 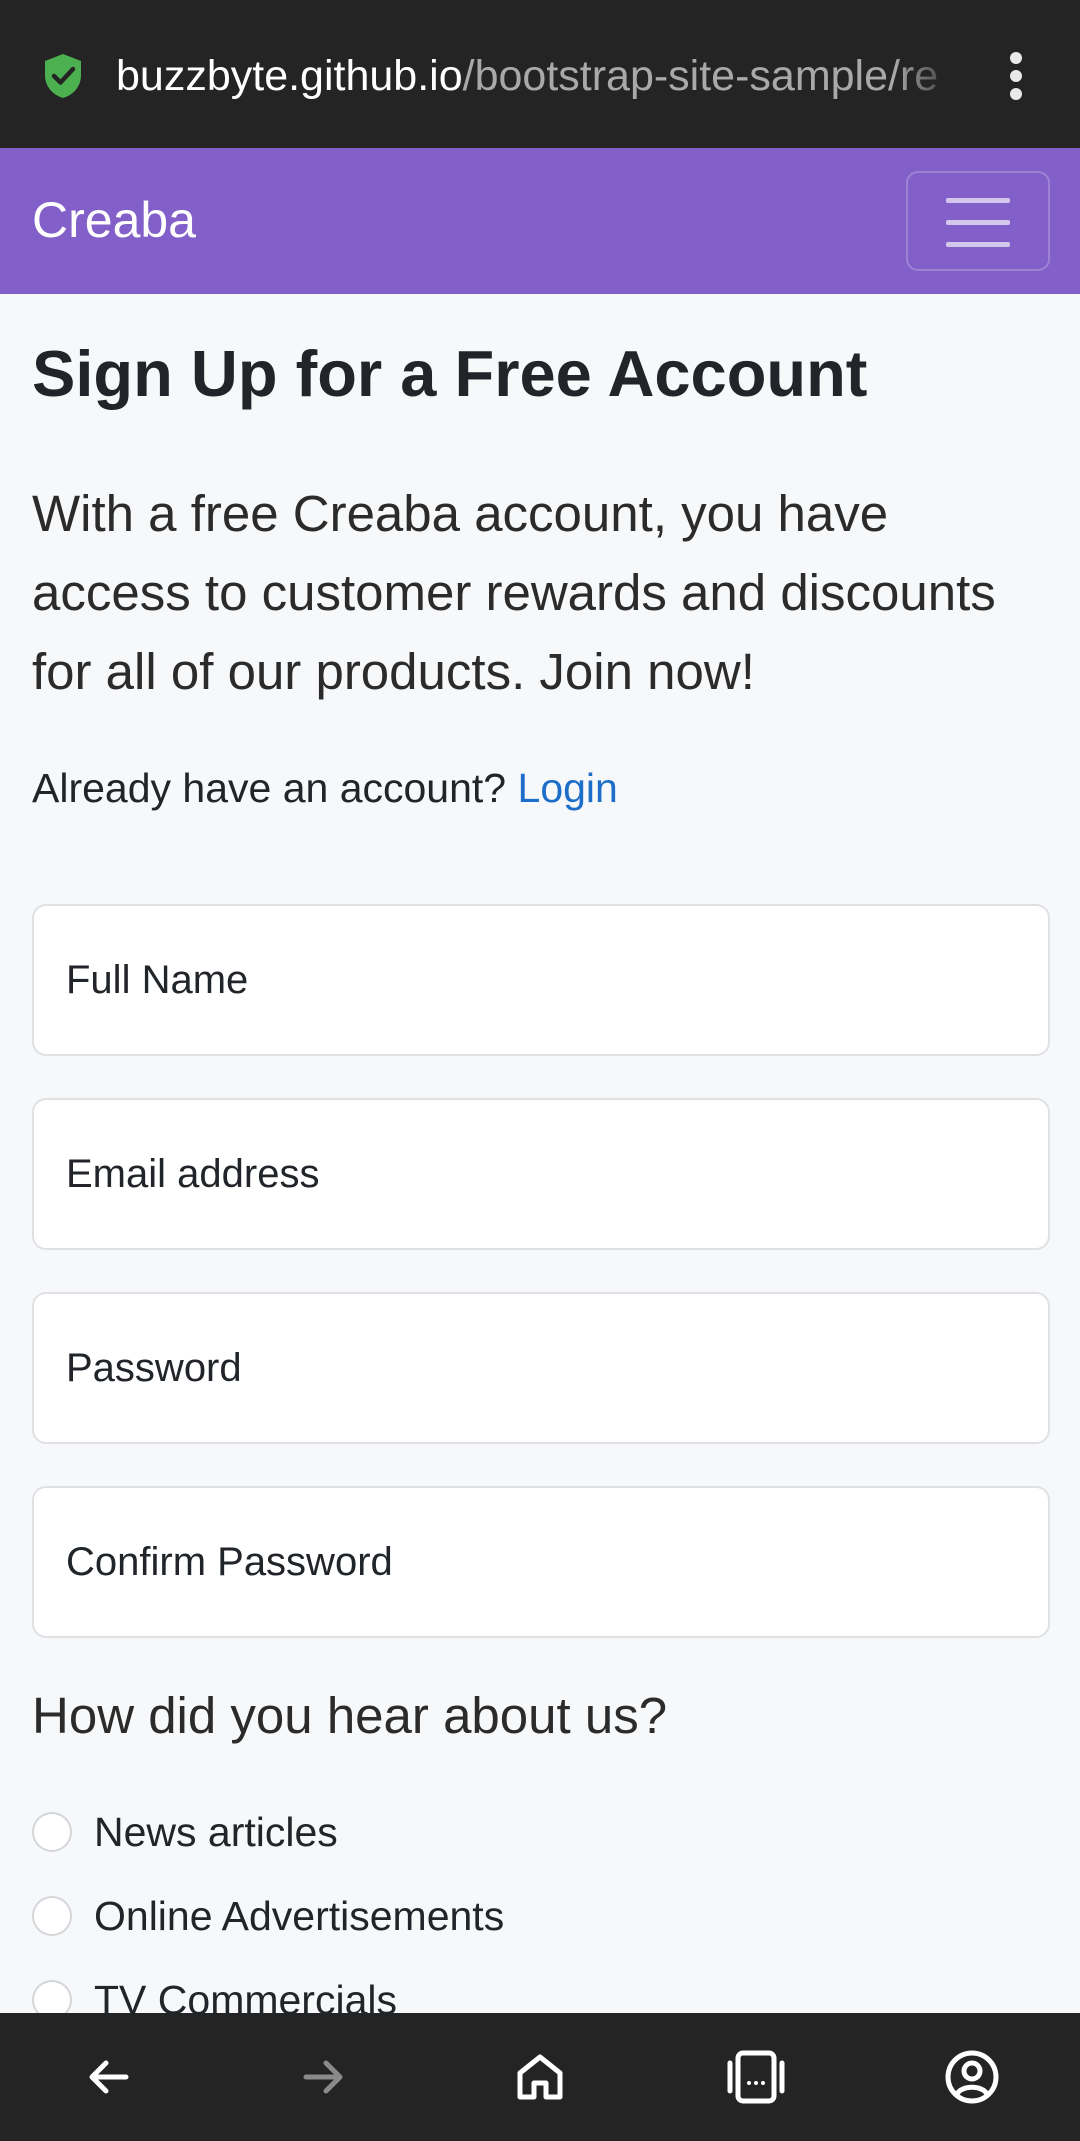 I want to click on navbar-toggler-button, so click(x=978, y=221).